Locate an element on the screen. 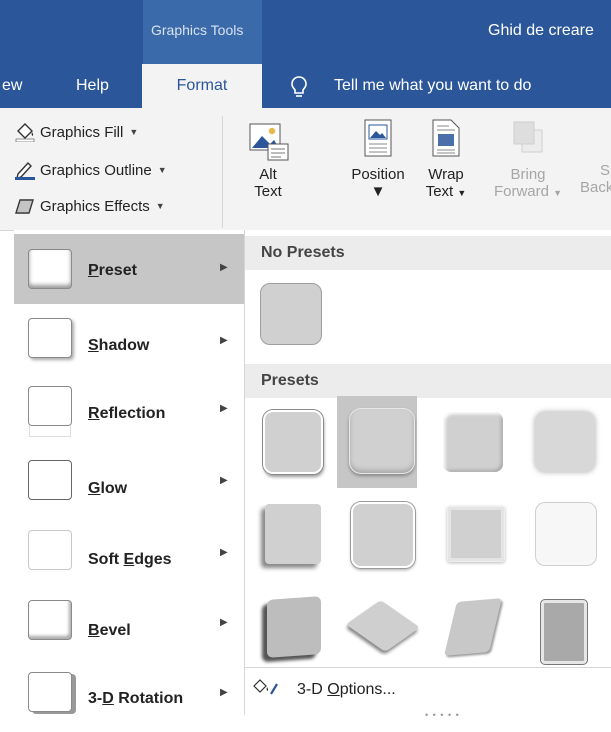 The width and height of the screenshot is (611, 732). glow-swatch is located at coordinates (50, 480).